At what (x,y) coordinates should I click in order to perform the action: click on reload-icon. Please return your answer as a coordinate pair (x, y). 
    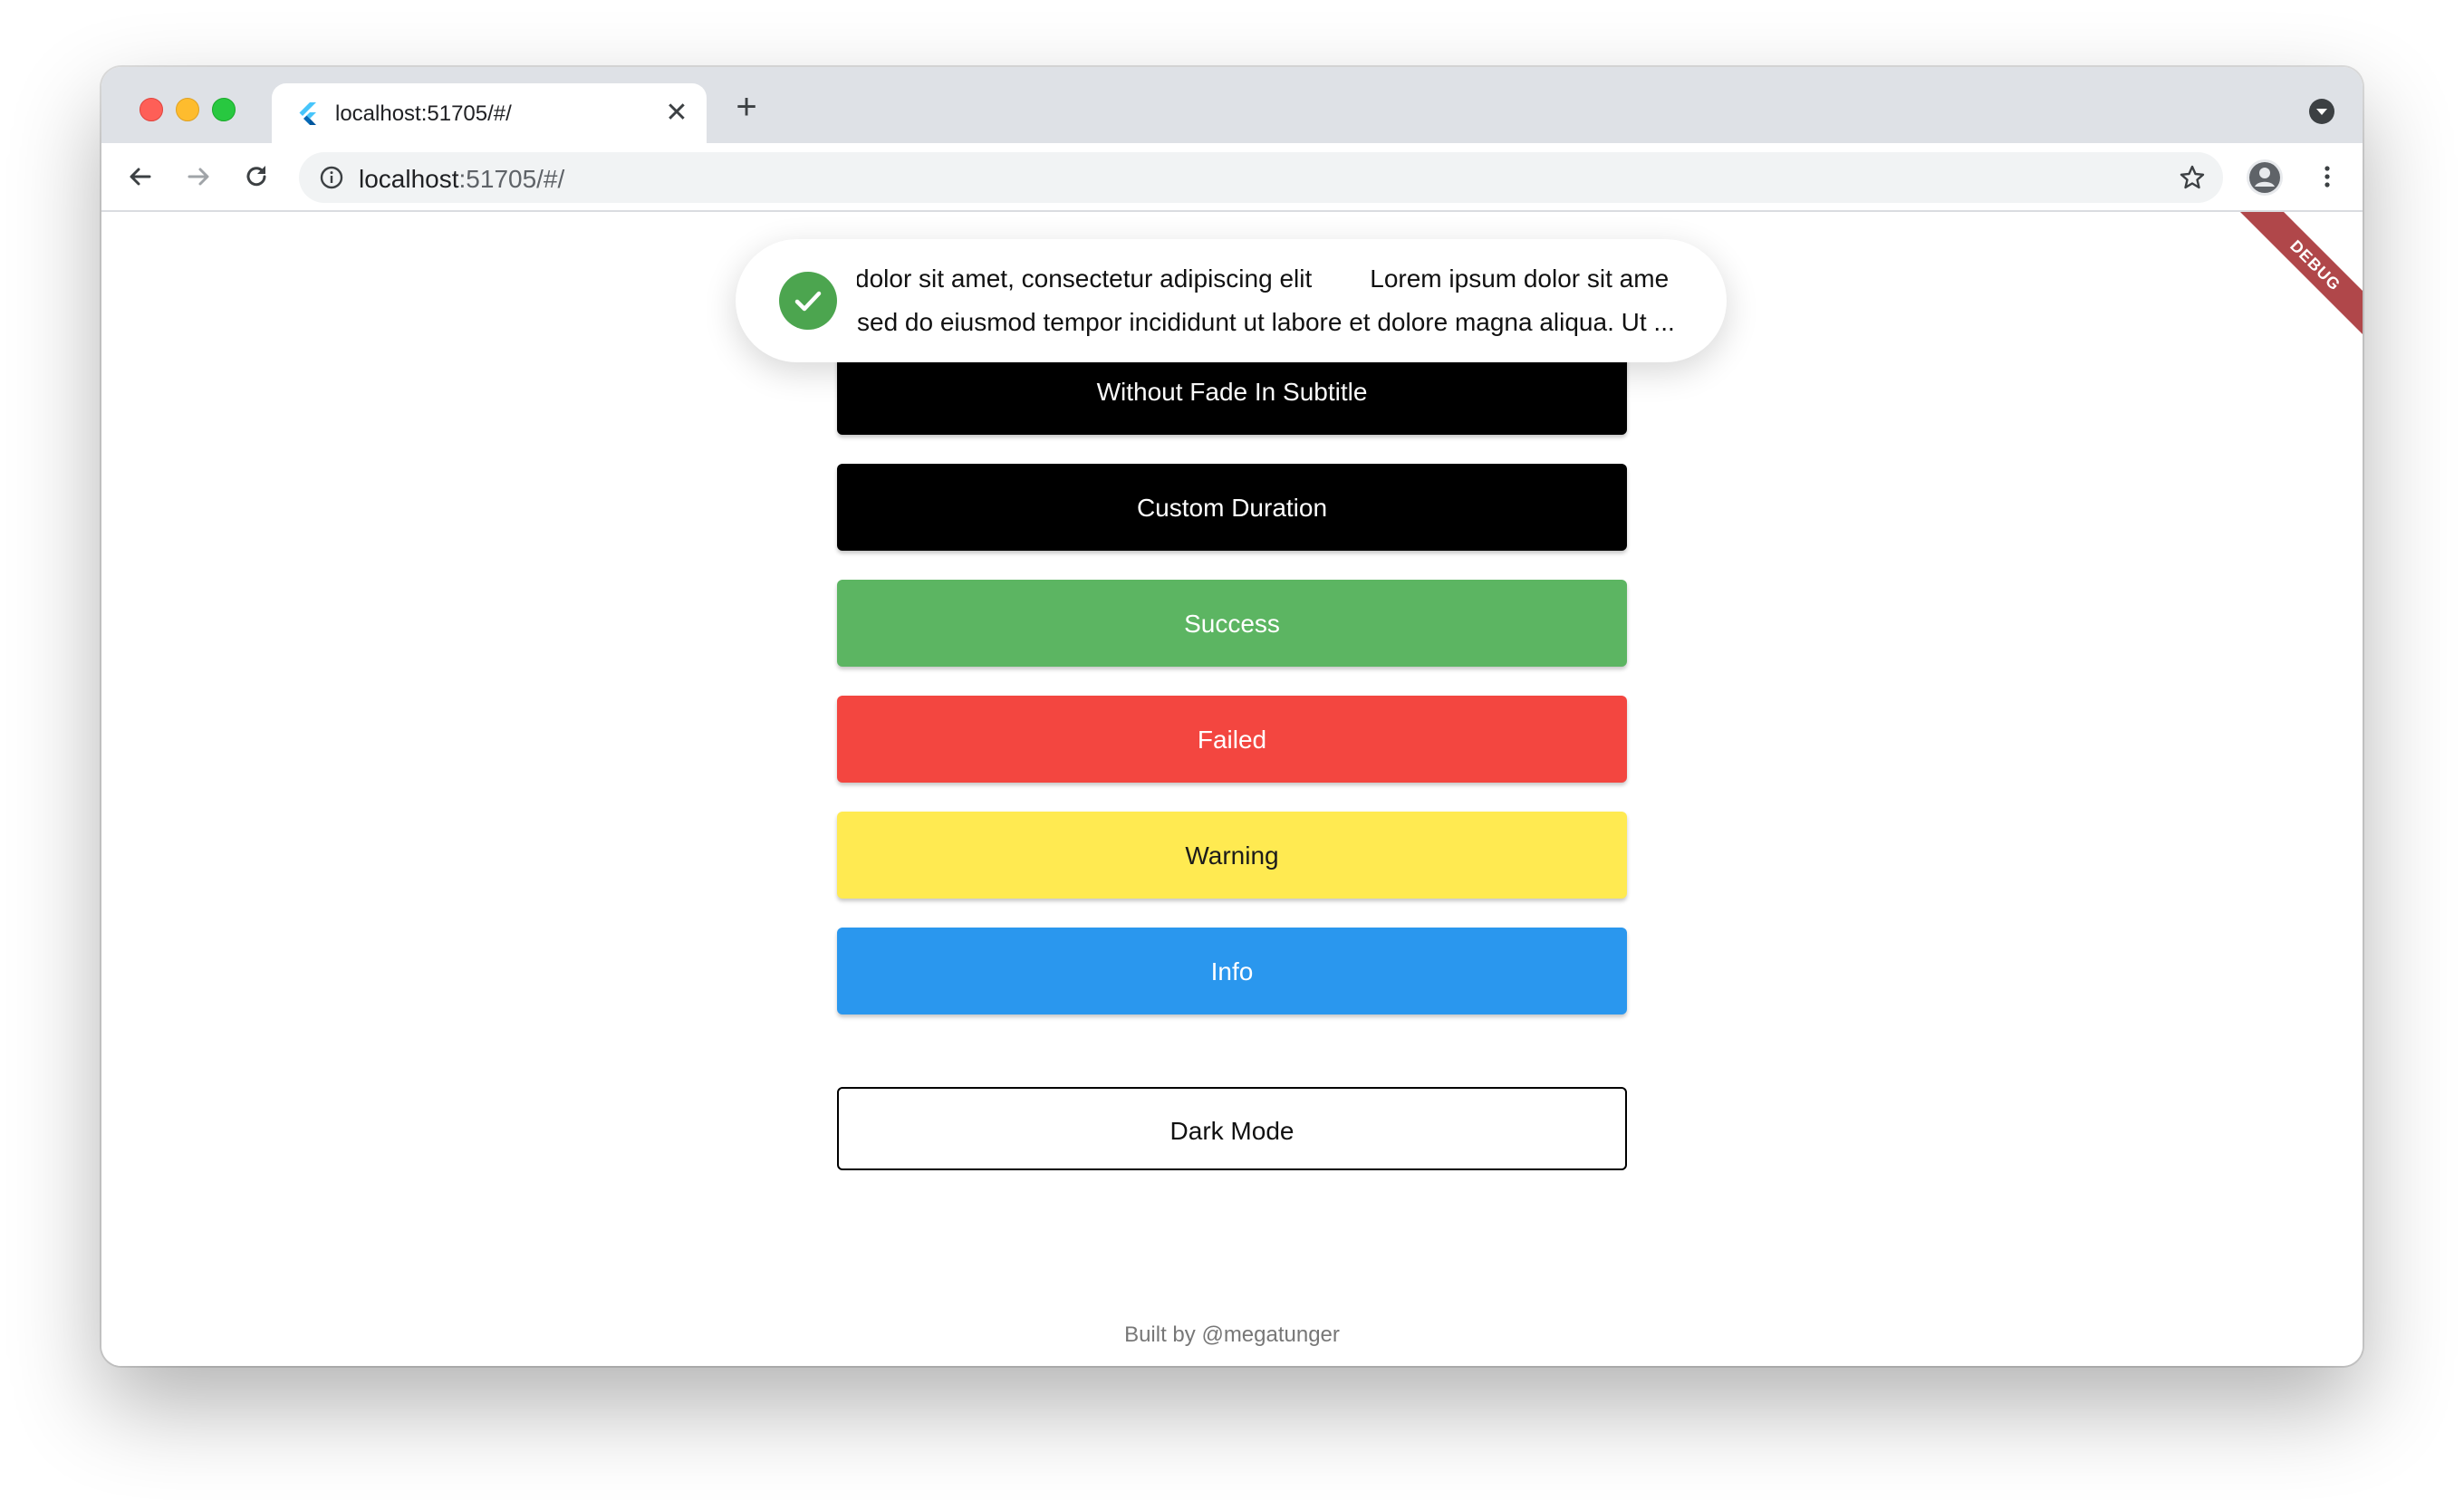
    Looking at the image, I should click on (256, 177).